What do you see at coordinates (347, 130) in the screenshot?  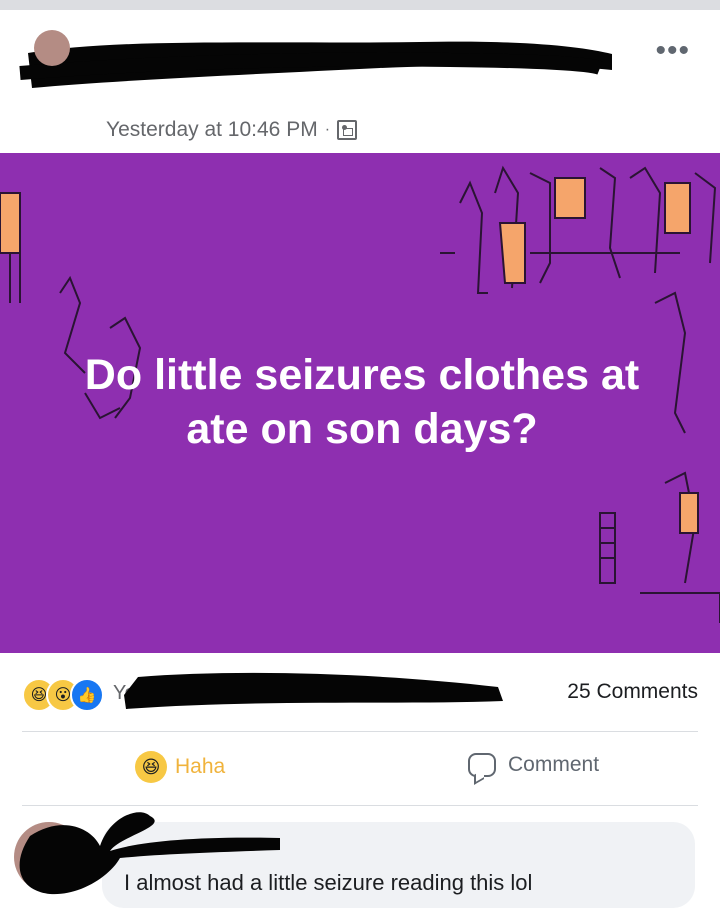 I see `friends-audience-icon` at bounding box center [347, 130].